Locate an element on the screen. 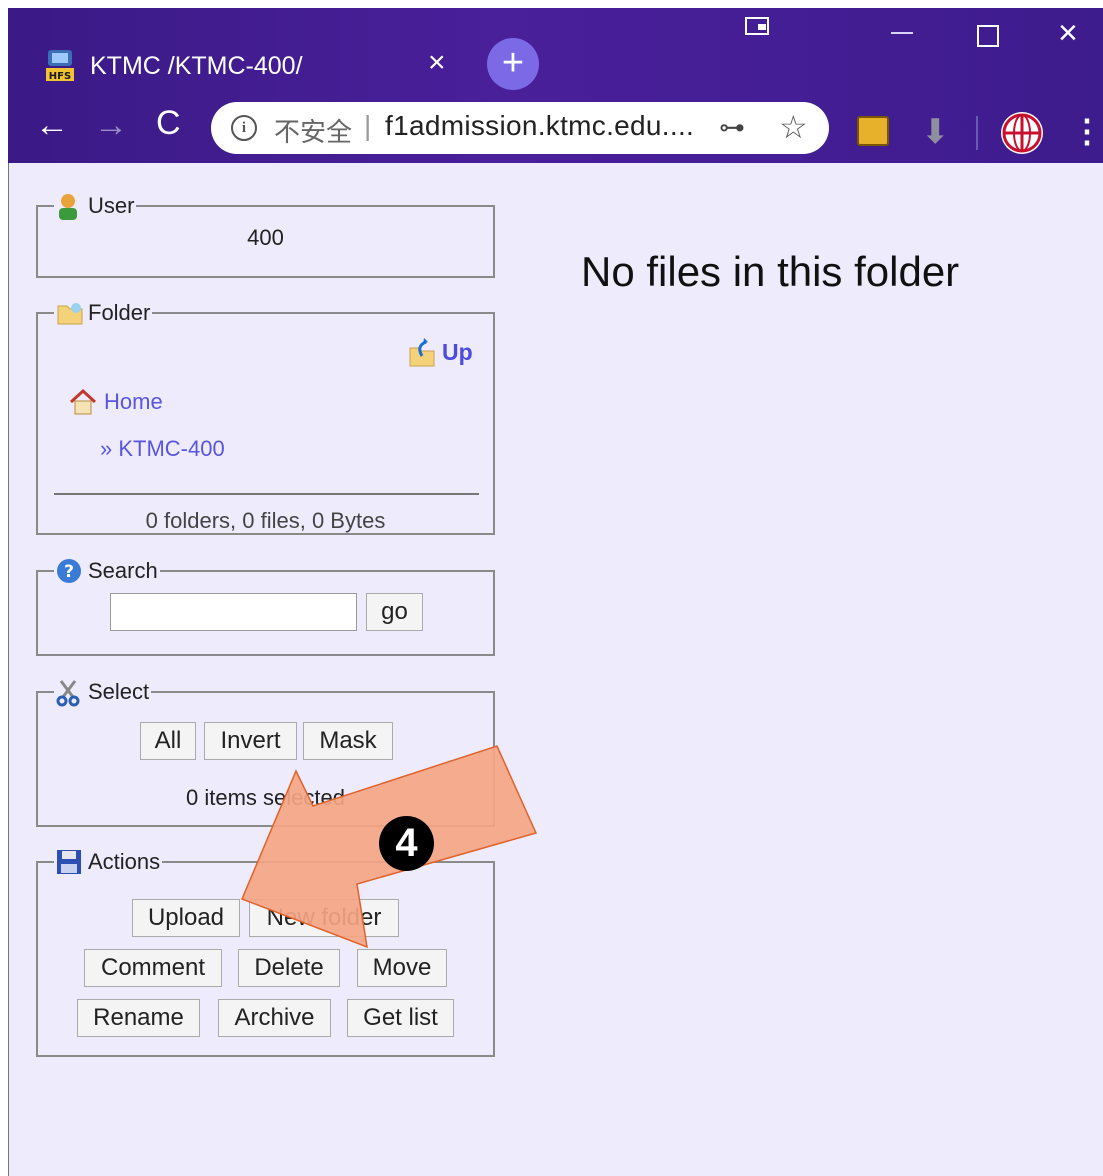  breadcrumb-home: Home is located at coordinates (115, 402).